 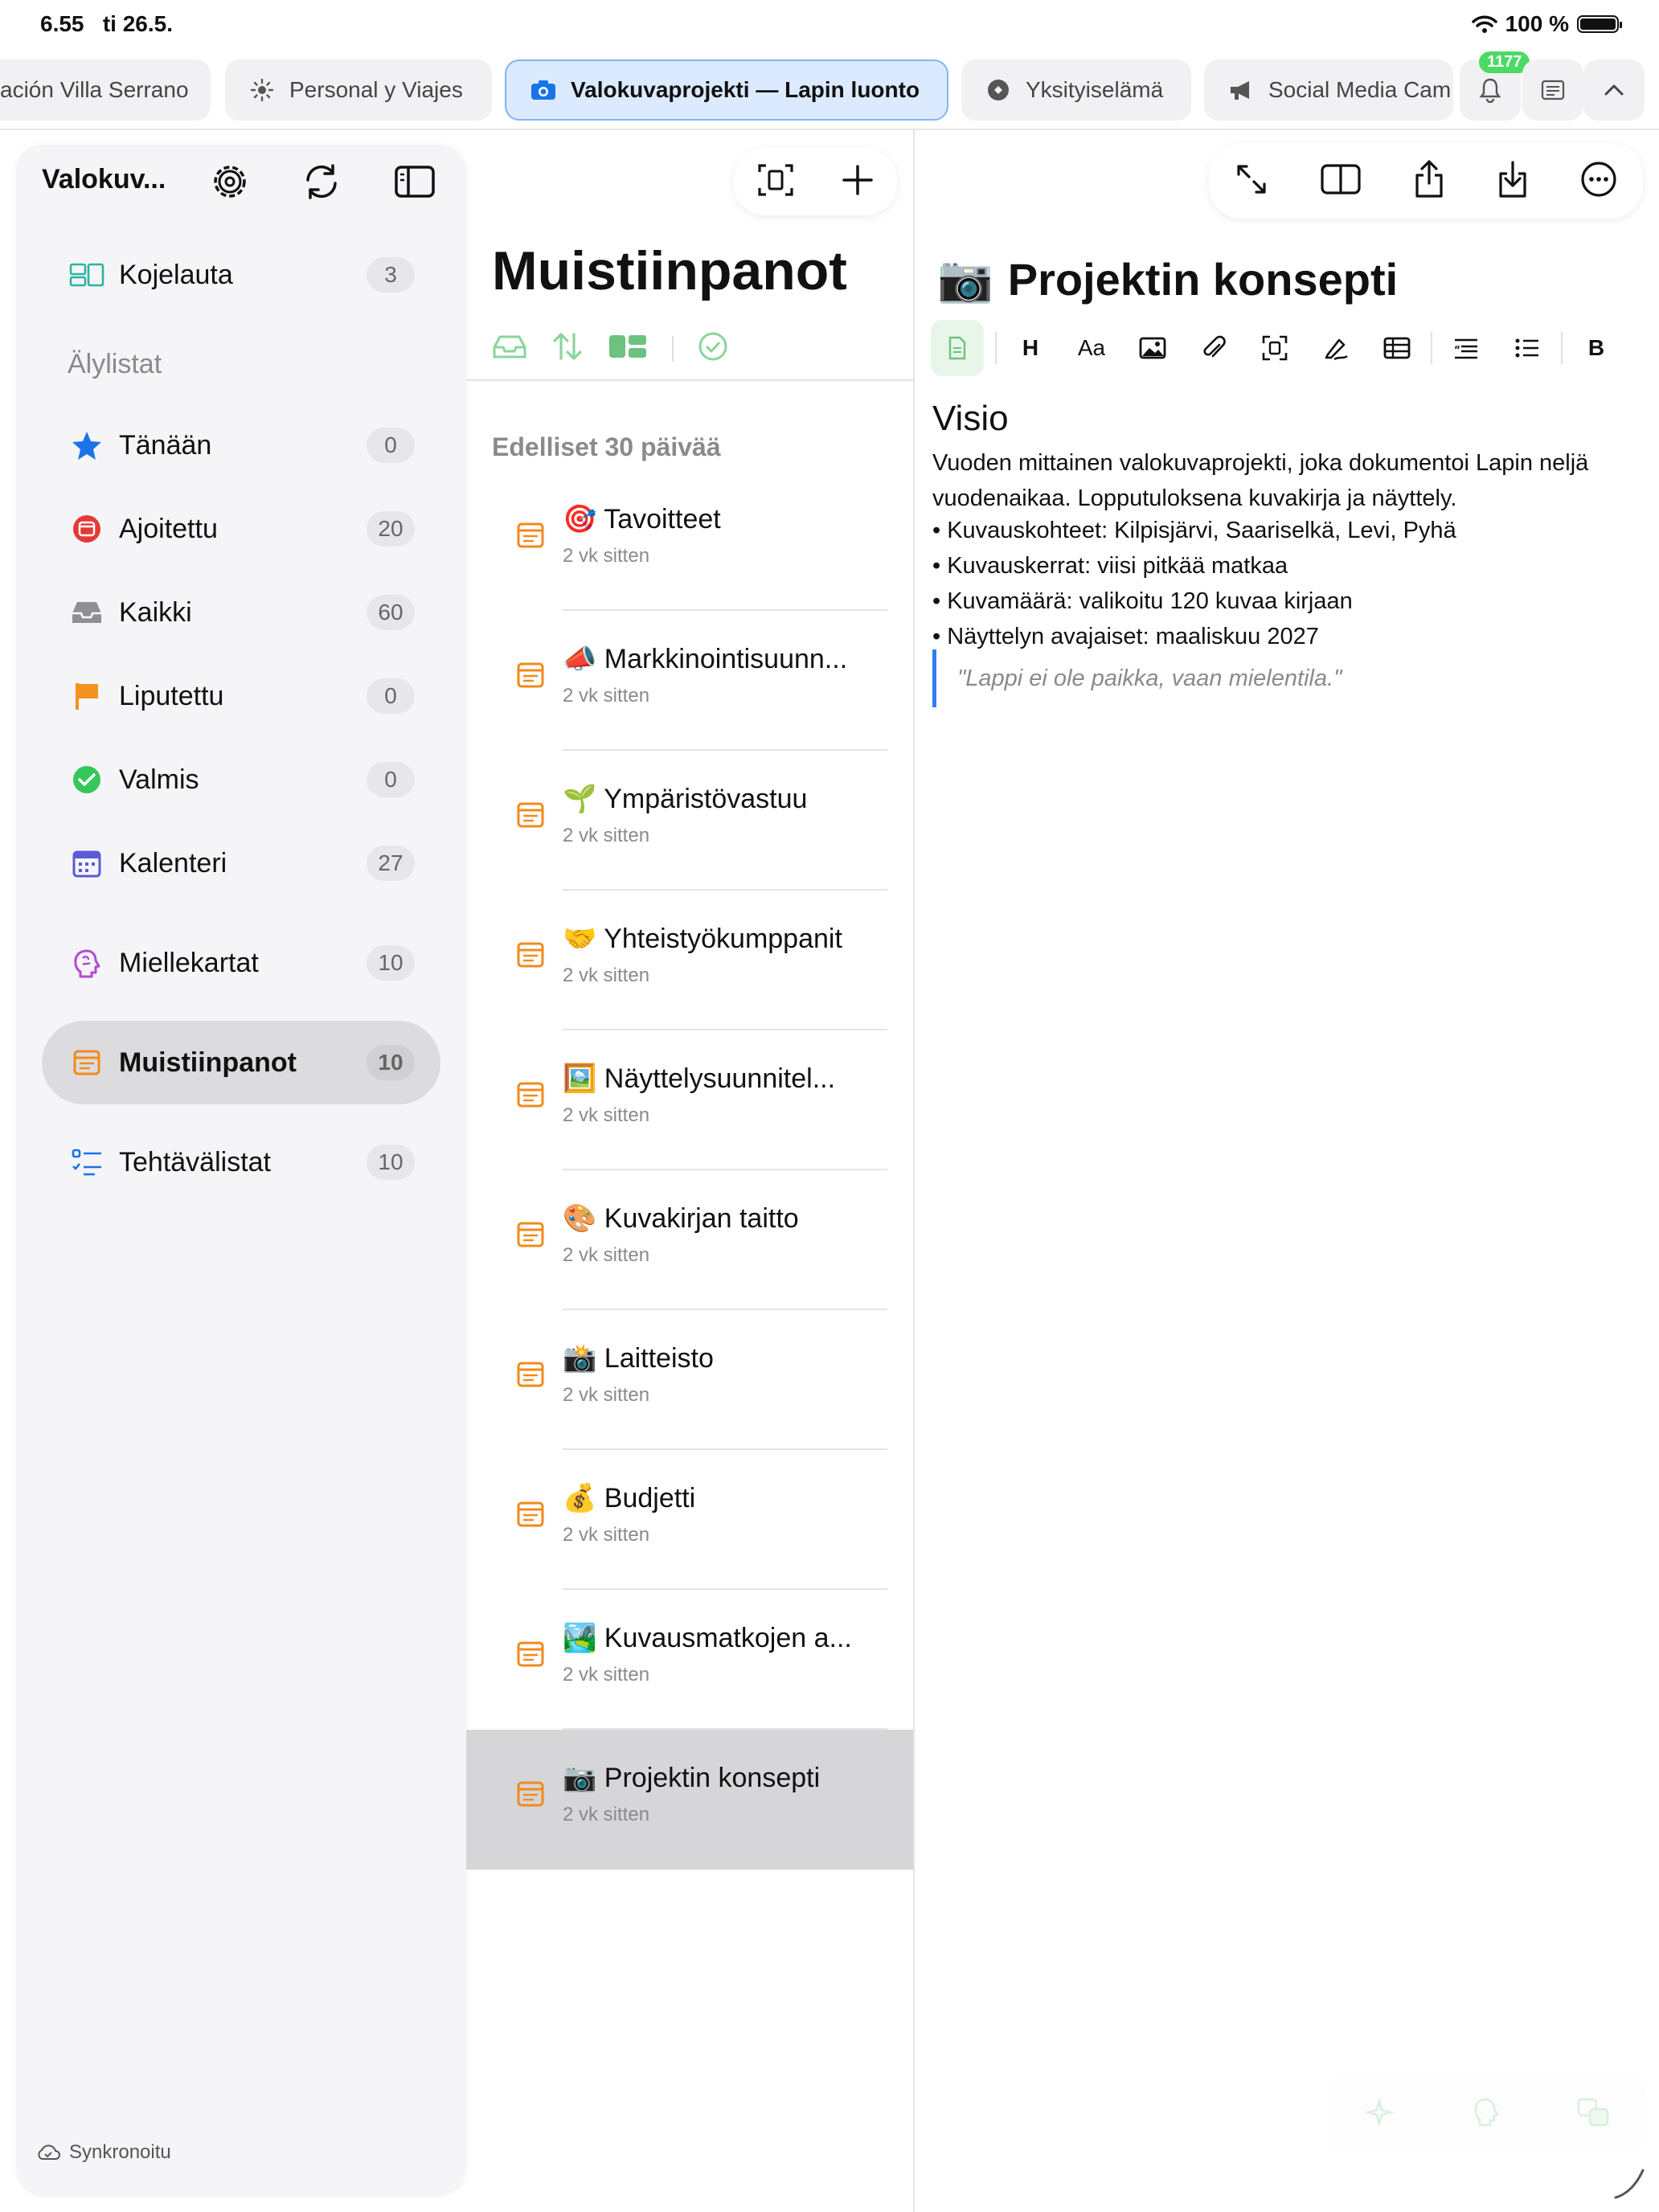 I want to click on sidebar-icon, so click(x=415, y=182).